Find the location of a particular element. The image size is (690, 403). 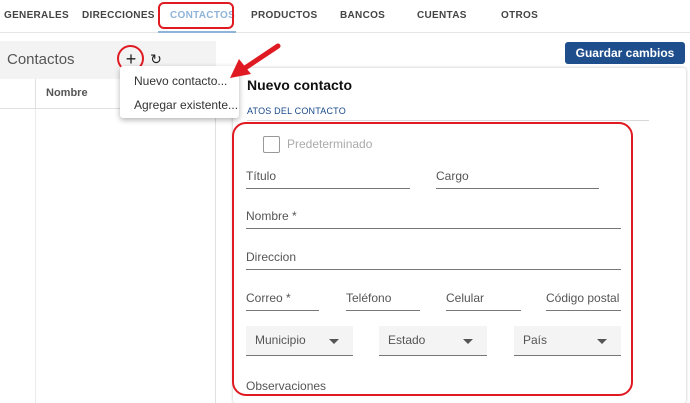

tab-bancos: BANCOS is located at coordinates (362, 15).